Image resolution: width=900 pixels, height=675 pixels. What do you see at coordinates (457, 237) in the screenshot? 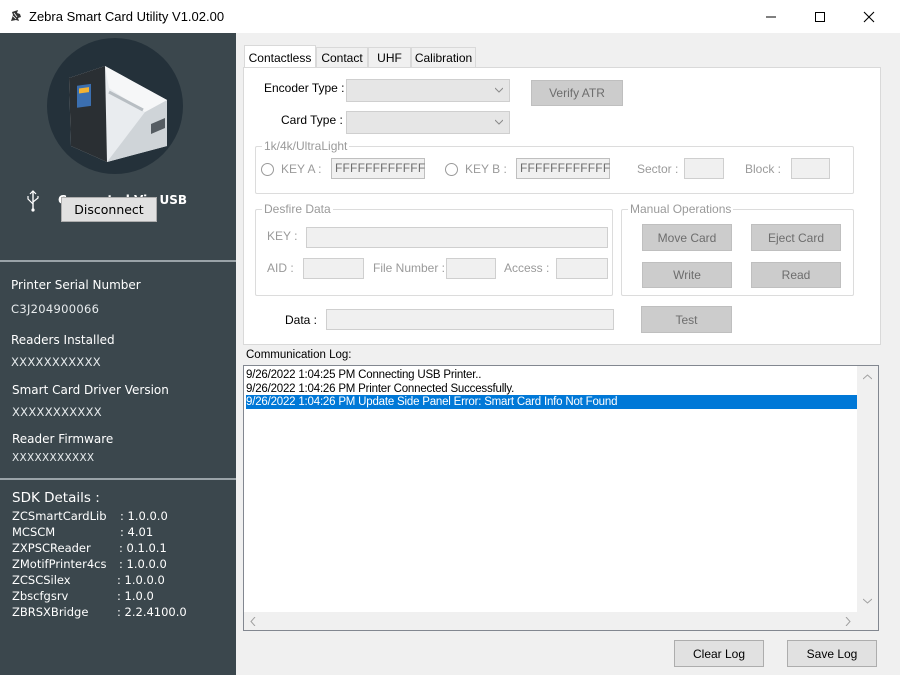
I see `desfire-key-input` at bounding box center [457, 237].